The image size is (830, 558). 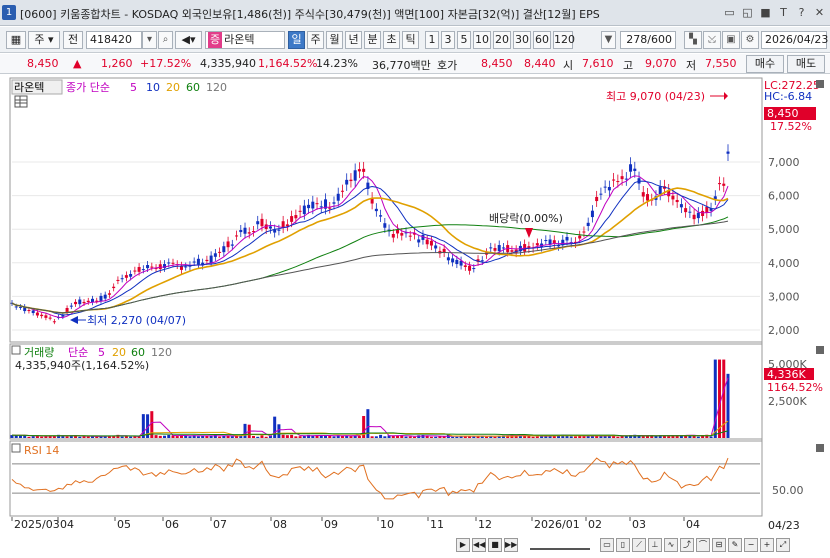 What do you see at coordinates (463, 545) in the screenshot?
I see `scroll-right-icon: ▶` at bounding box center [463, 545].